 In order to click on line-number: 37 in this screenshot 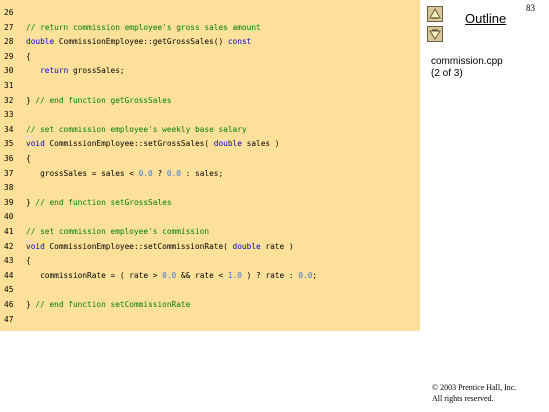, I will do `click(9, 173)`.